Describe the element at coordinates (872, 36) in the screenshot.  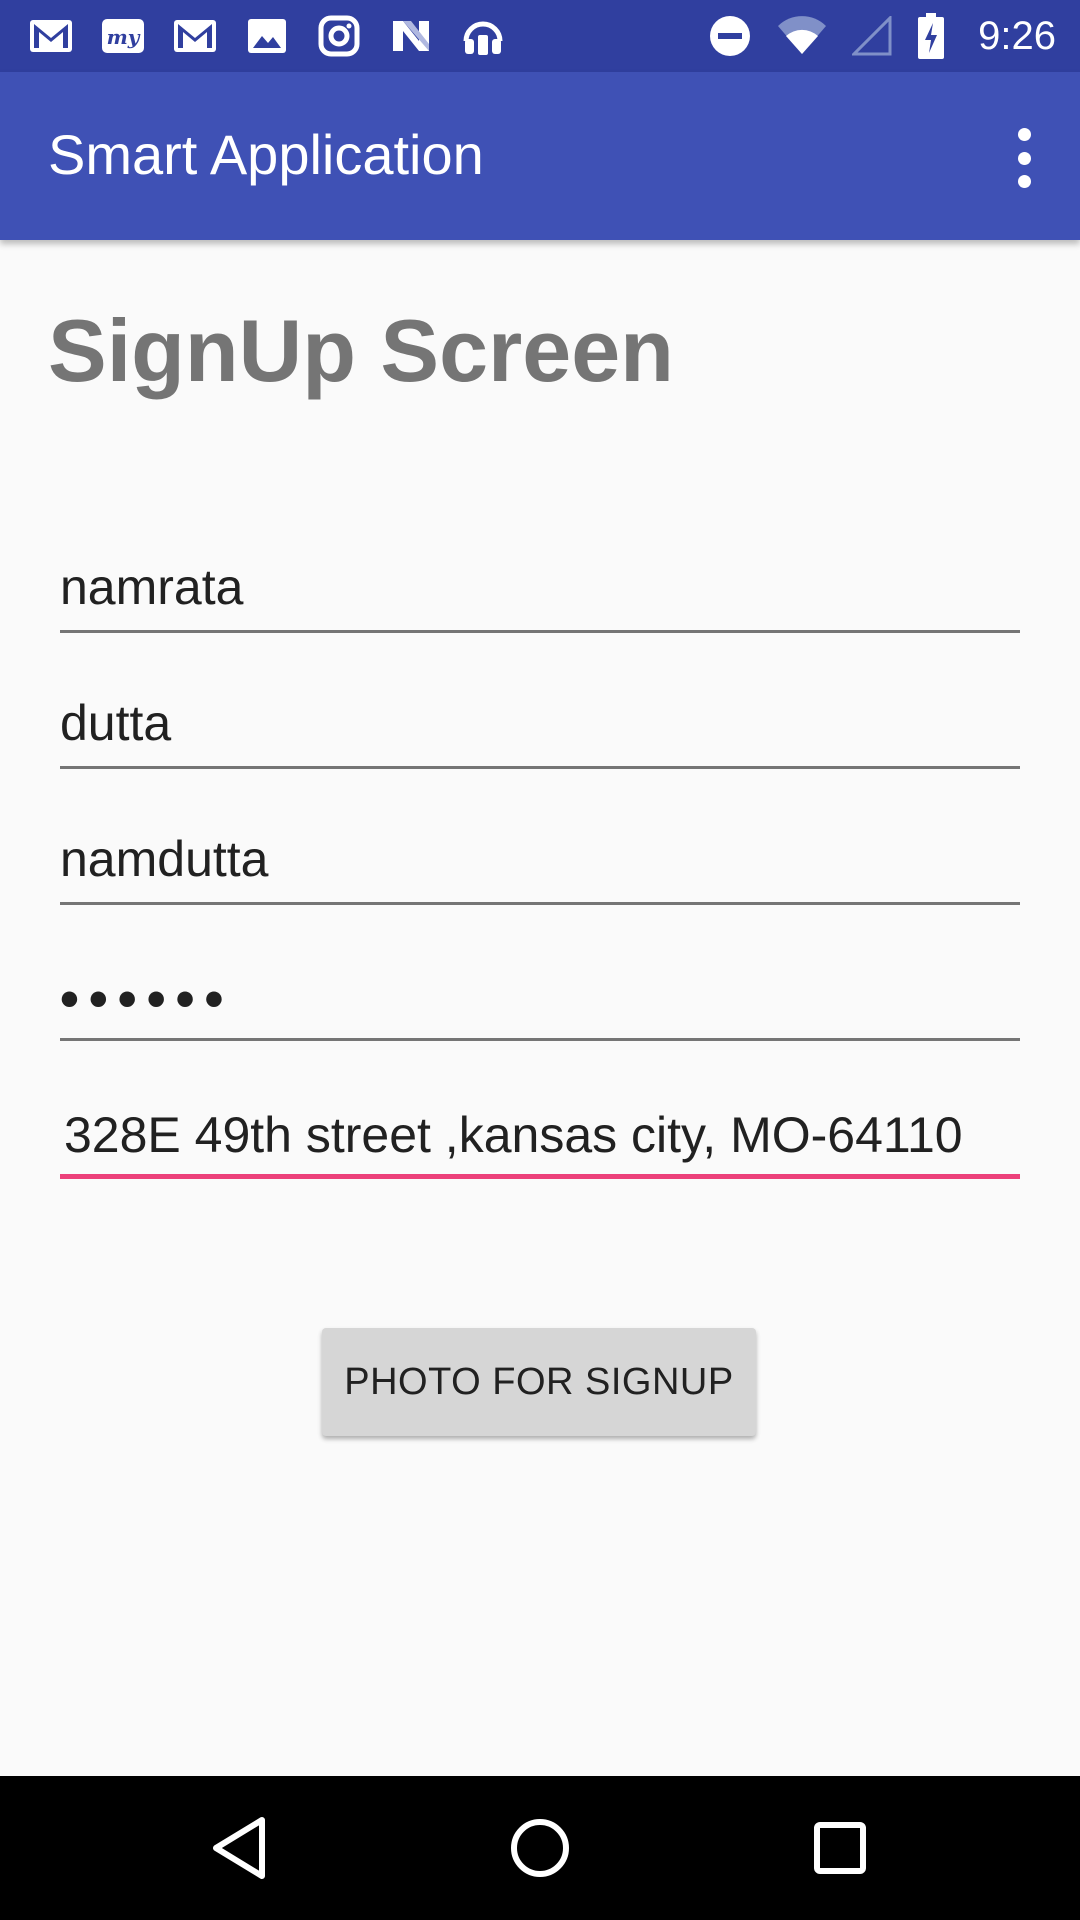
I see `cell-signal-icon` at that location.